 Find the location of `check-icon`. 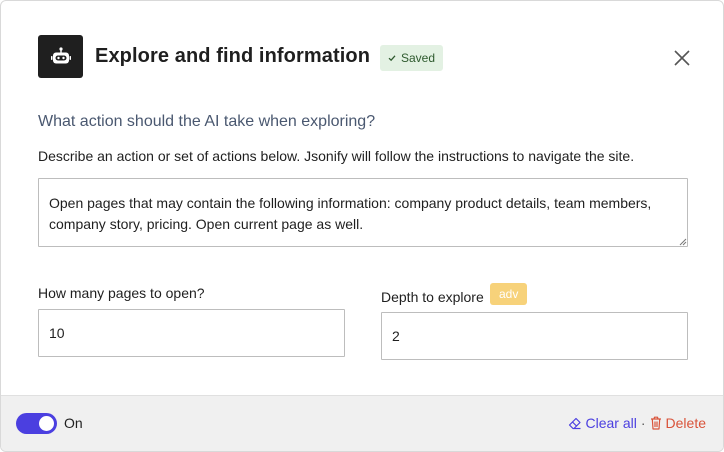

check-icon is located at coordinates (392, 58).